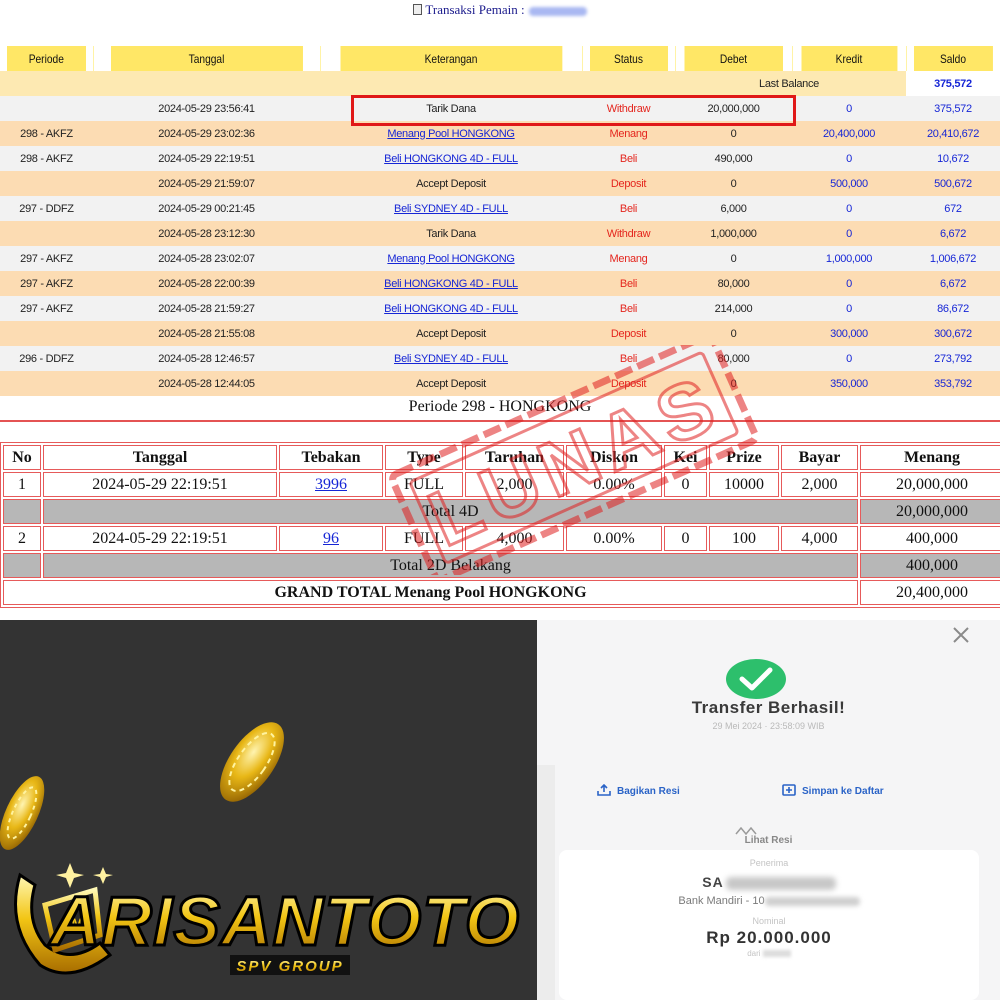  Describe the element at coordinates (953, 183) in the screenshot. I see `balance-cell: 500,672` at that location.